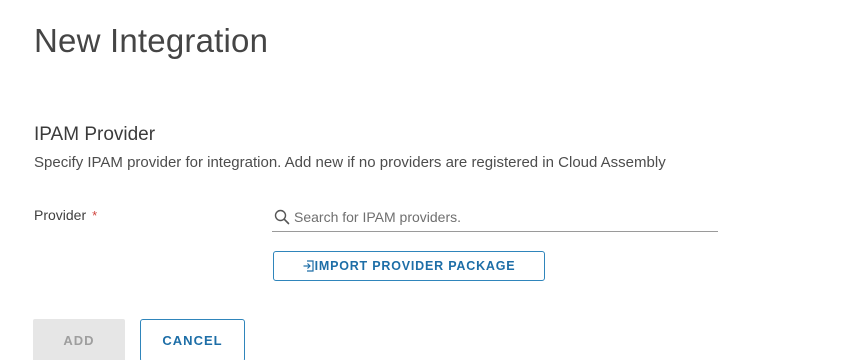 The width and height of the screenshot is (862, 360). I want to click on page-title: New Integration, so click(151, 40).